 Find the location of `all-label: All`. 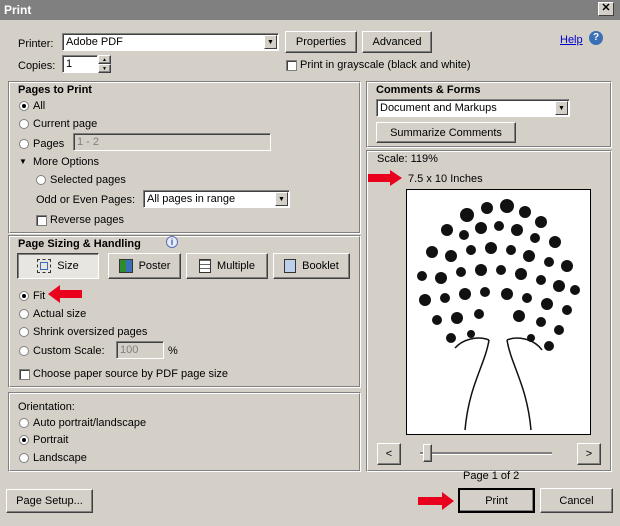

all-label: All is located at coordinates (39, 106).